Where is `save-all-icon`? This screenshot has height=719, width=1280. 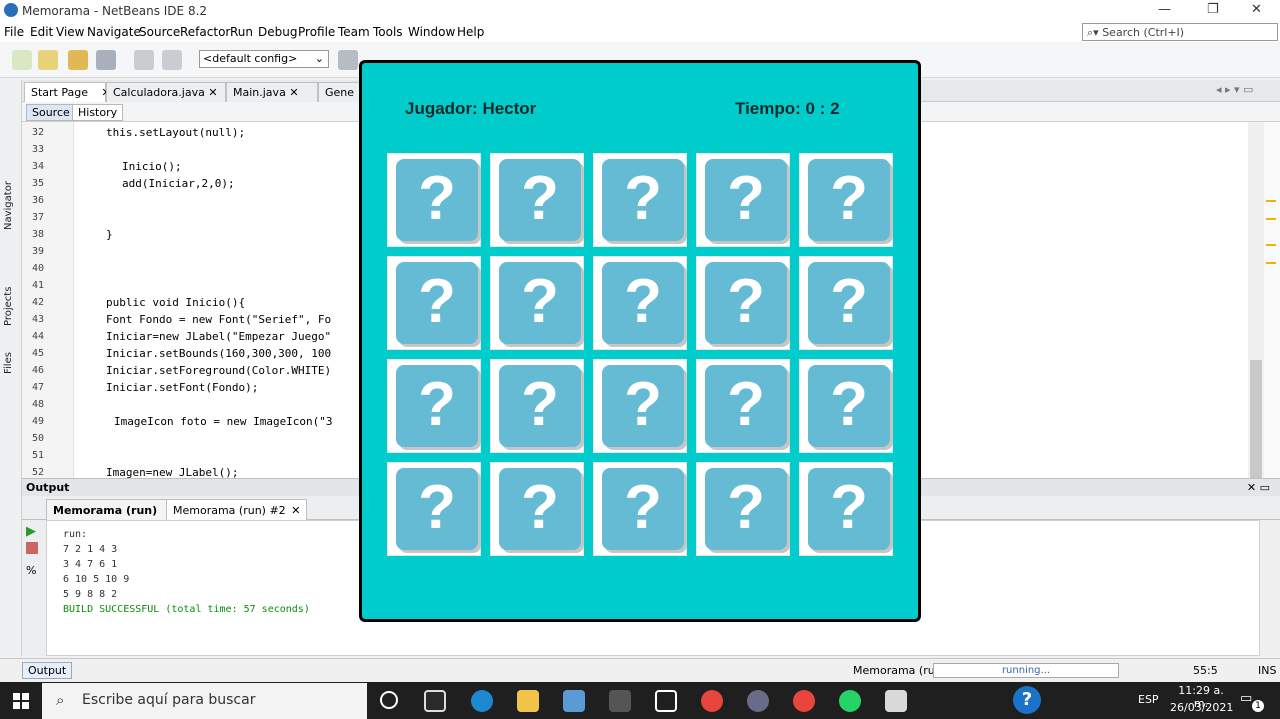
save-all-icon is located at coordinates (106, 60).